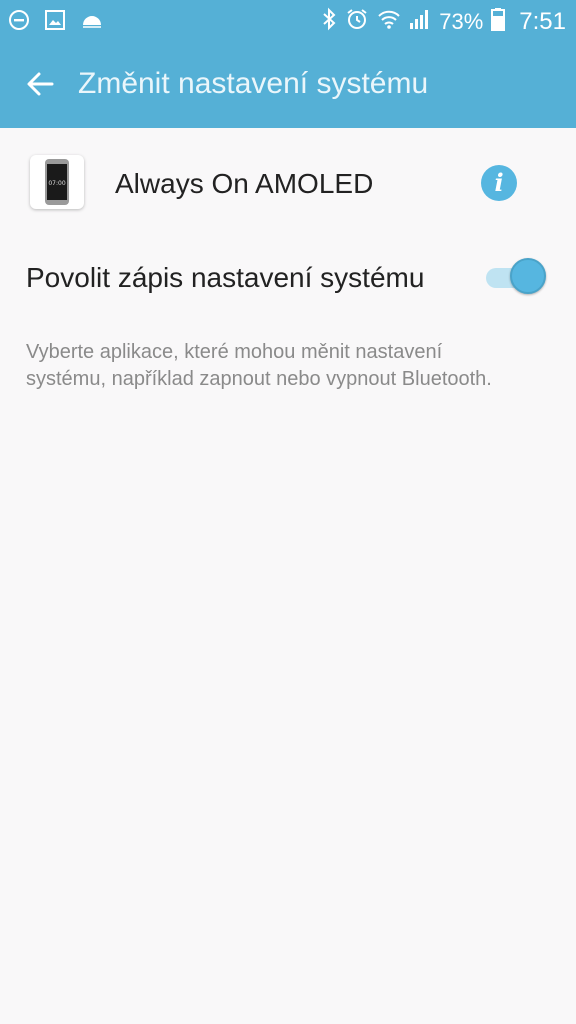 Image resolution: width=576 pixels, height=1024 pixels. What do you see at coordinates (389, 21) in the screenshot?
I see `wifi-icon` at bounding box center [389, 21].